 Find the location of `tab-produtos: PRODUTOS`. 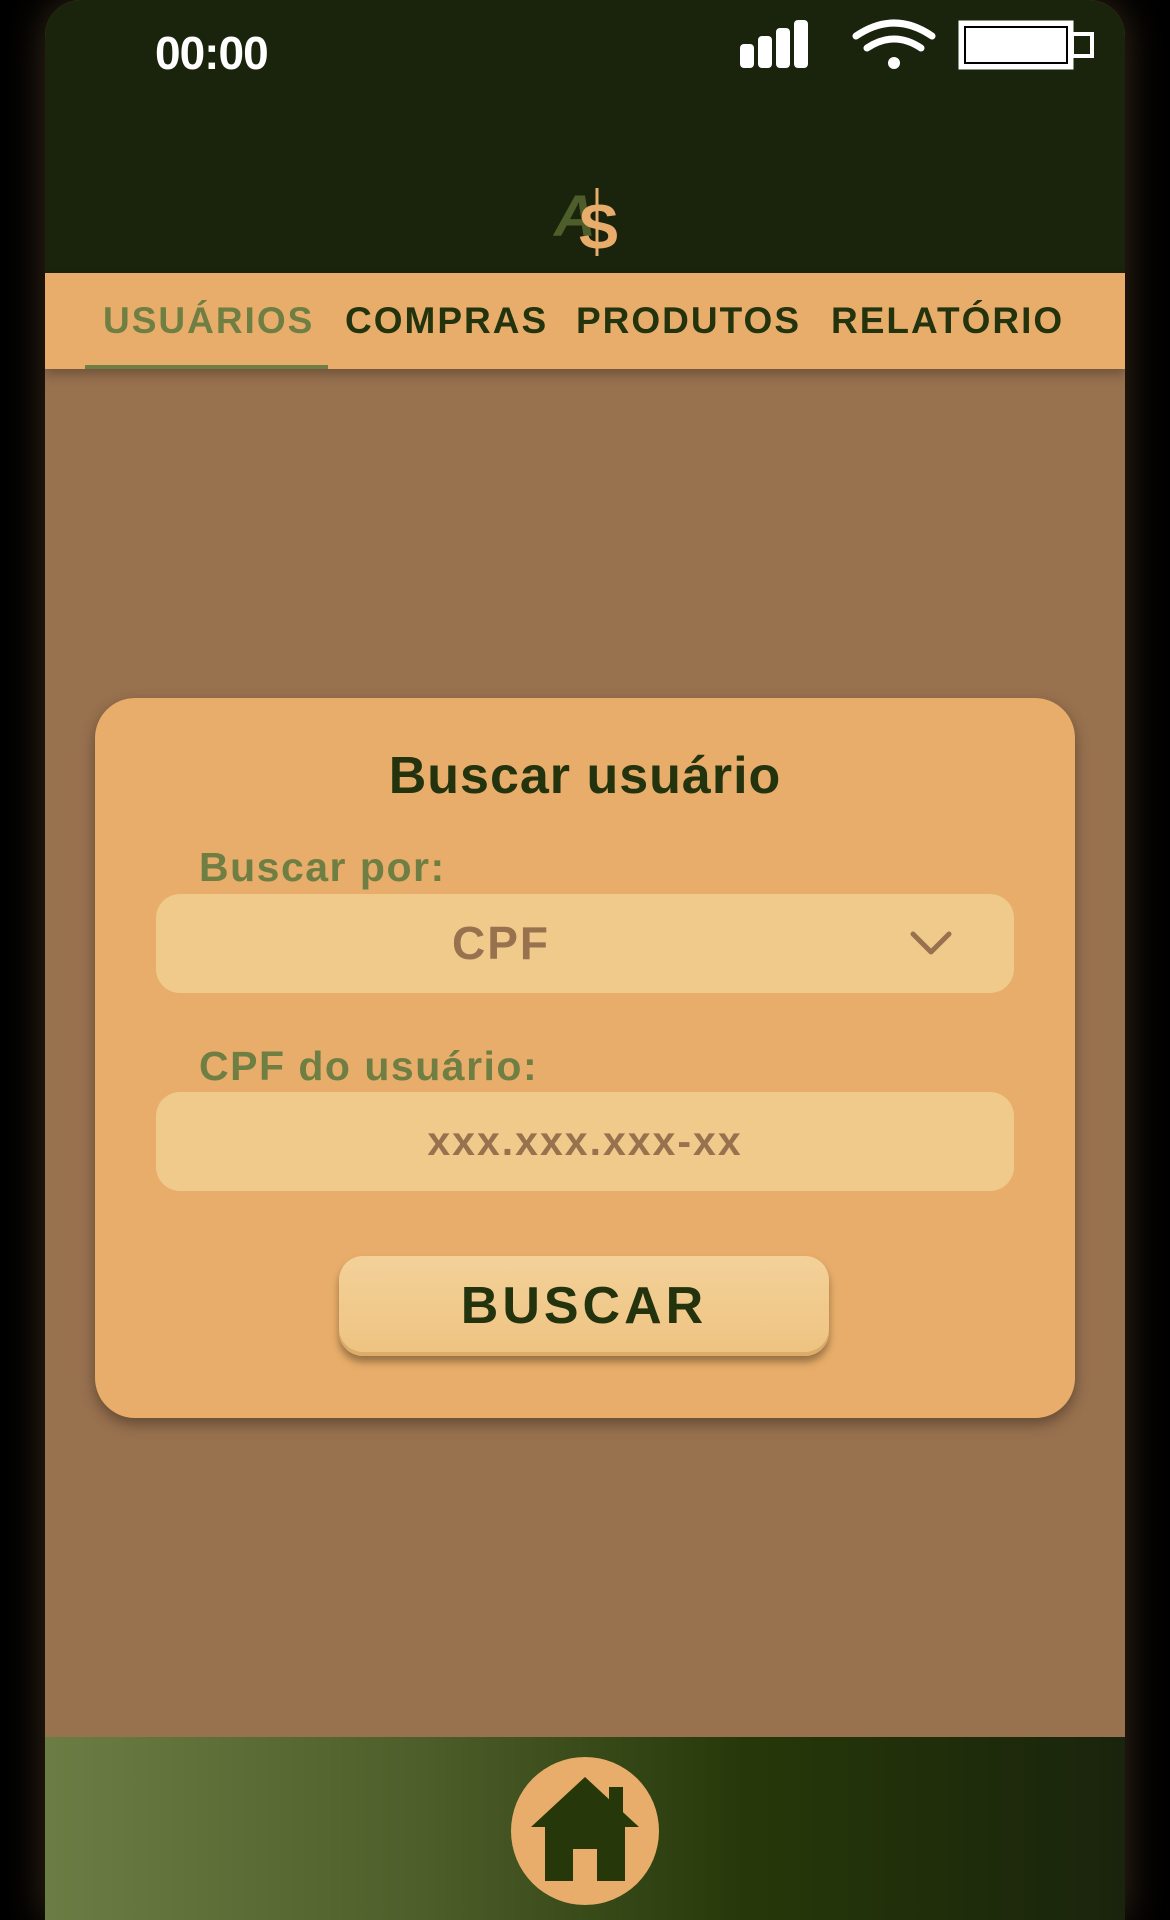

tab-produtos: PRODUTOS is located at coordinates (688, 321).